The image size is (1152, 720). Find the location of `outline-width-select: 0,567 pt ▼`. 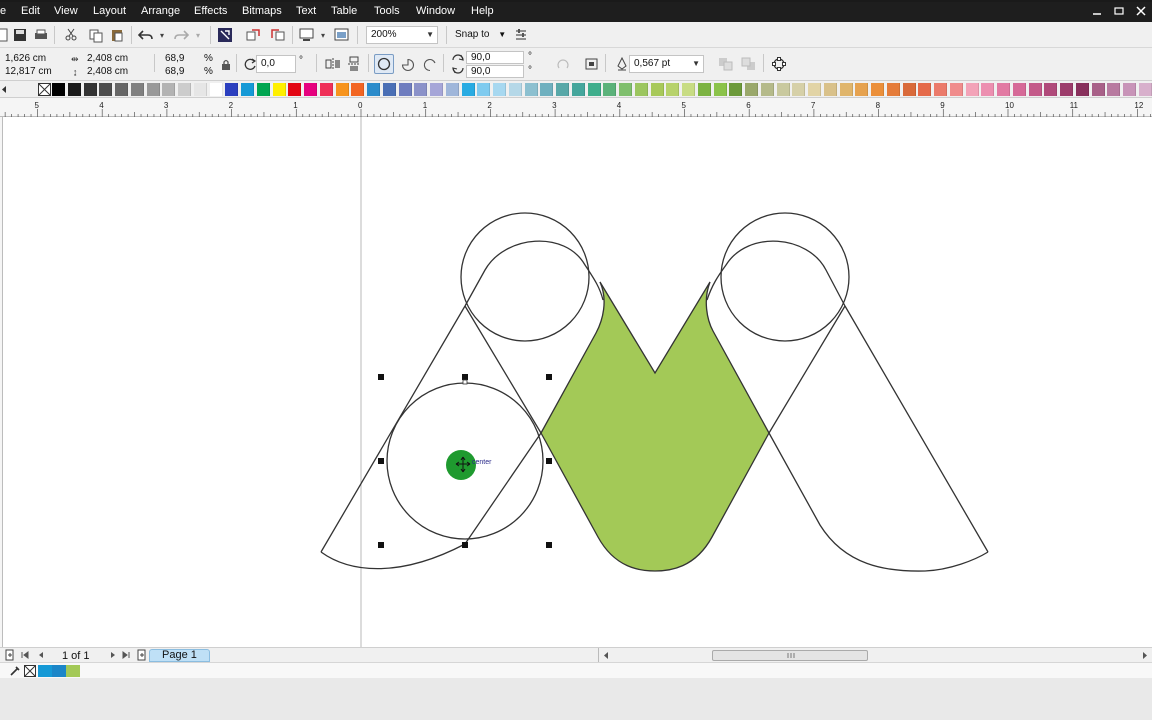

outline-width-select: 0,567 pt ▼ is located at coordinates (666, 64).